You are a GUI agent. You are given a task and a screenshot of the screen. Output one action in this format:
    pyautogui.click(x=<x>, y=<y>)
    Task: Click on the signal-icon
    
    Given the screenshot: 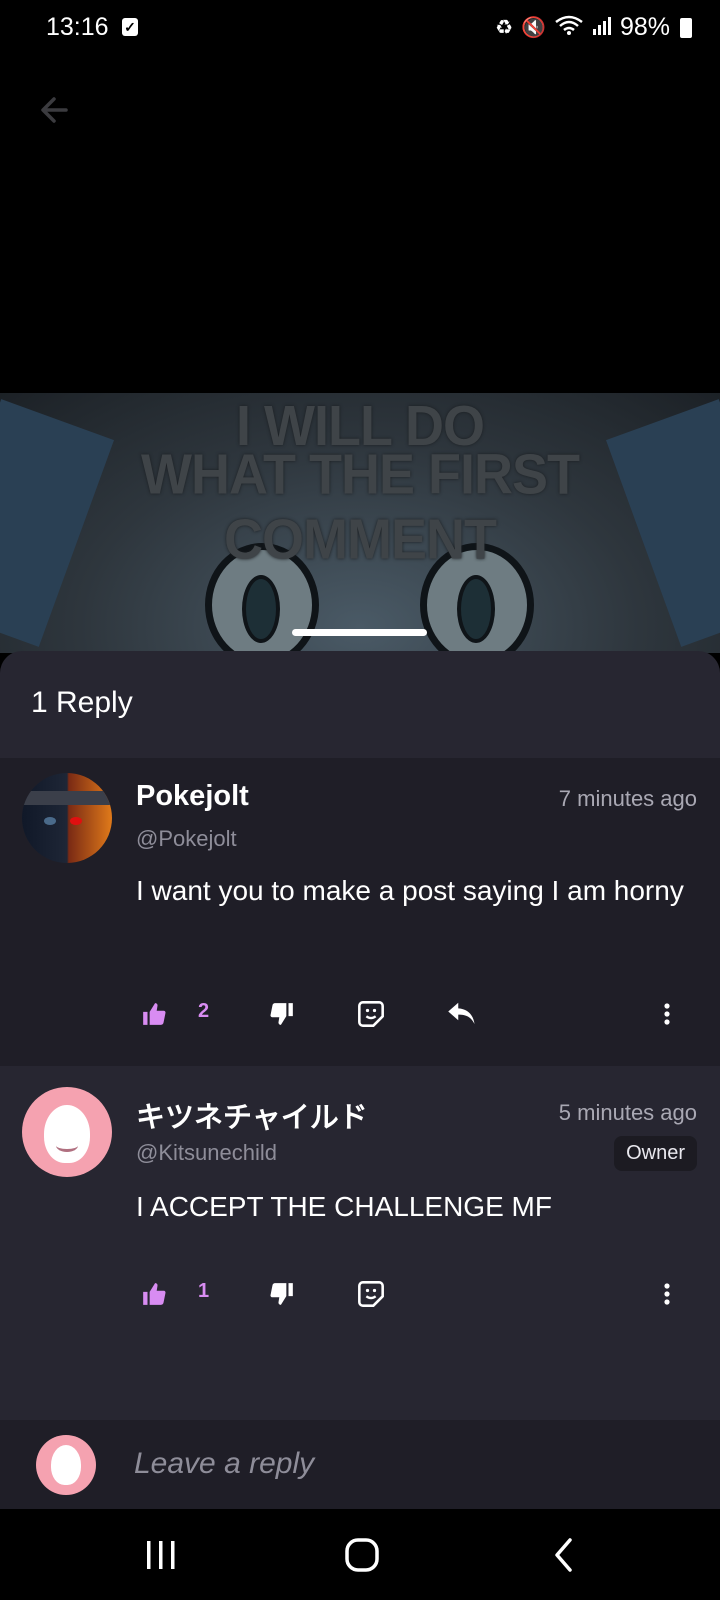 What is the action you would take?
    pyautogui.click(x=602, y=28)
    